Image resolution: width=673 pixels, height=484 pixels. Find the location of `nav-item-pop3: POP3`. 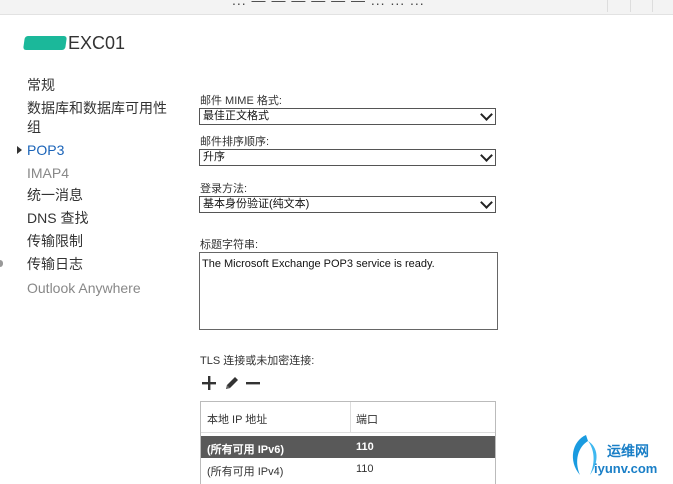

nav-item-pop3: POP3 is located at coordinates (45, 150).